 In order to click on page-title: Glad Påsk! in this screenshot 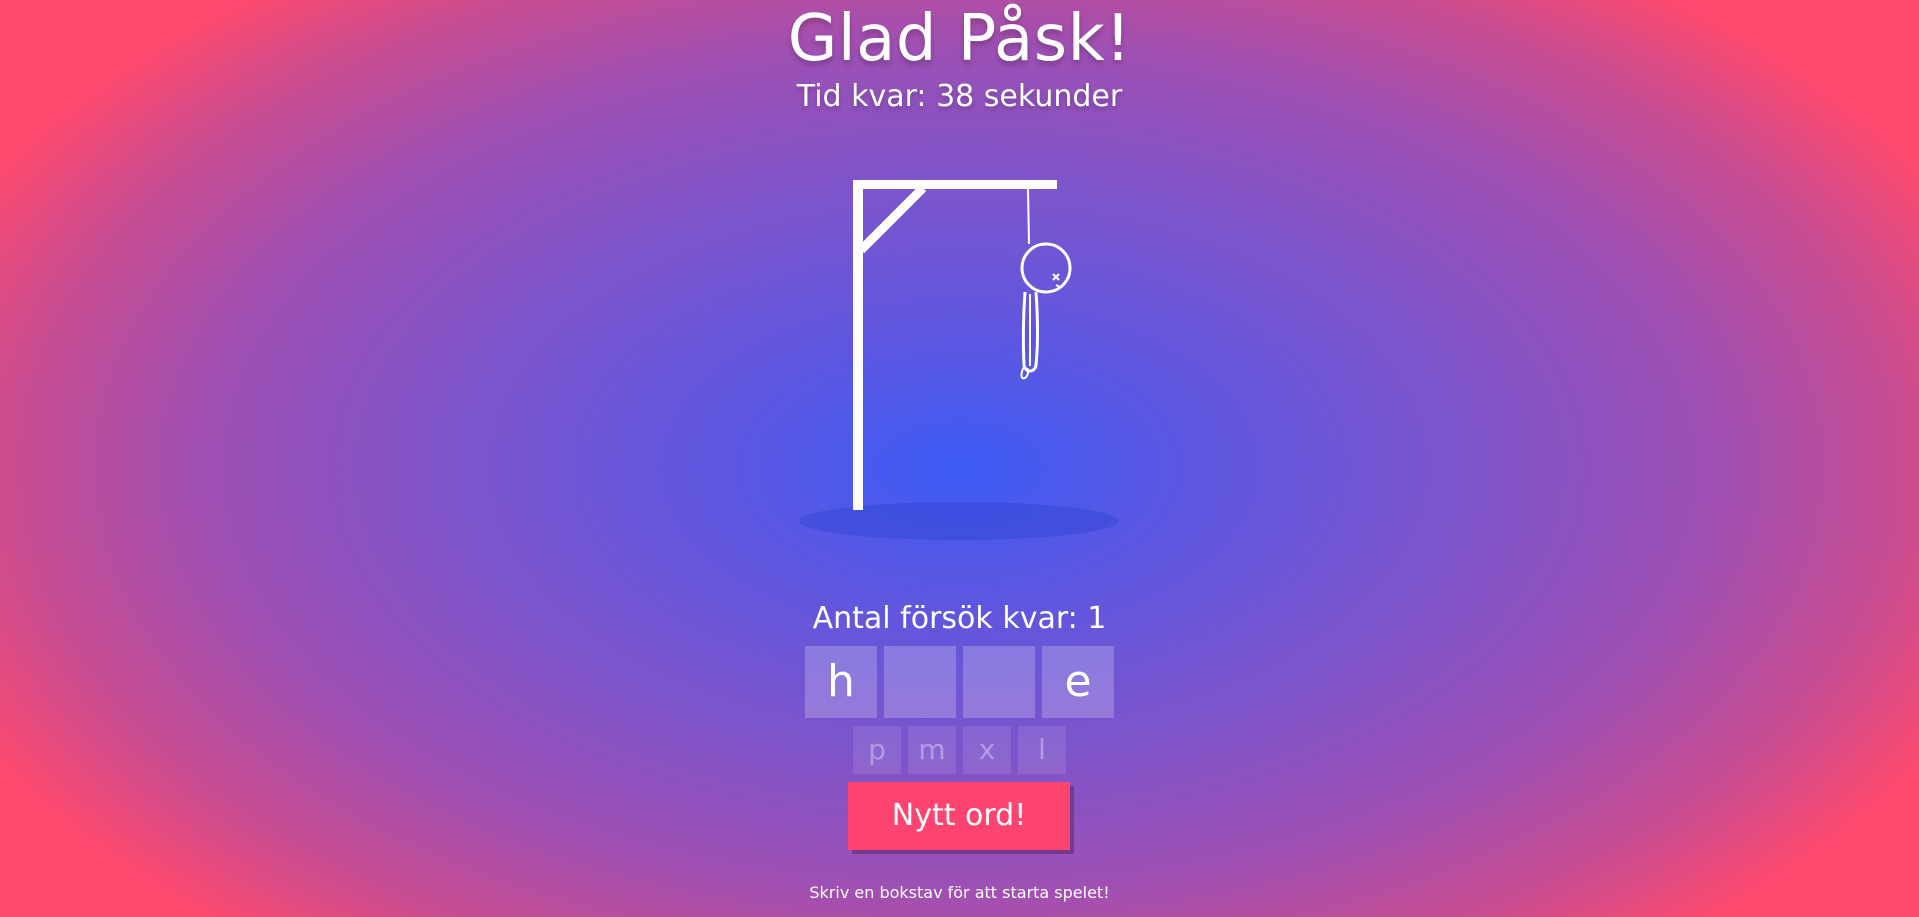, I will do `click(959, 39)`.